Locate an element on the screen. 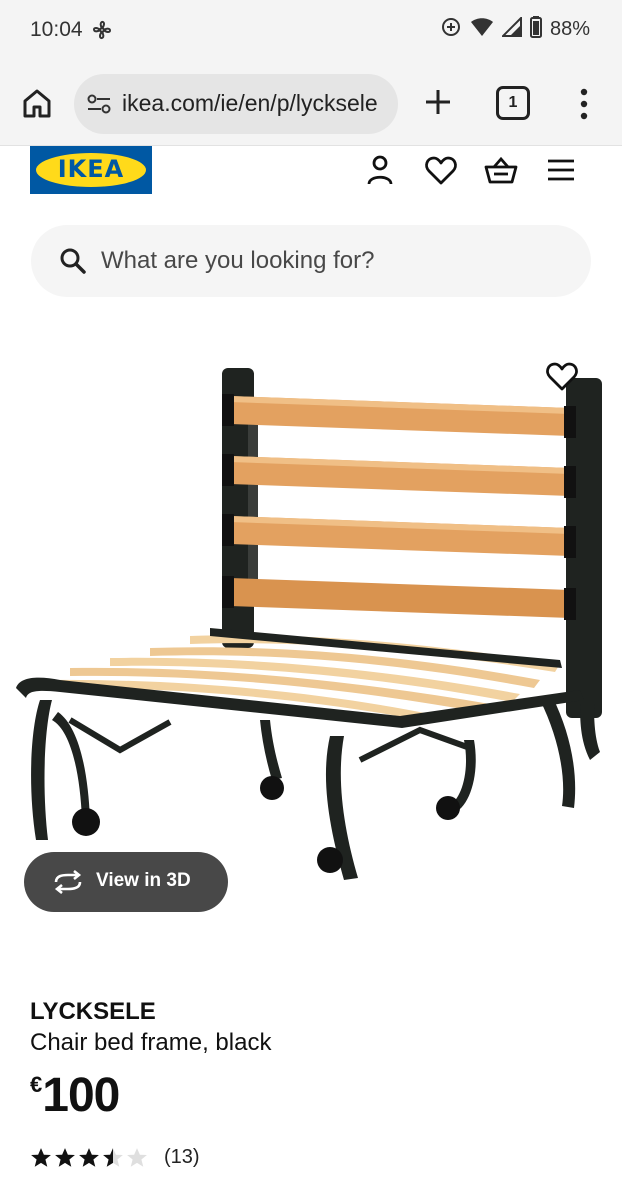  view-in-3d-button: View in 3D is located at coordinates (126, 882).